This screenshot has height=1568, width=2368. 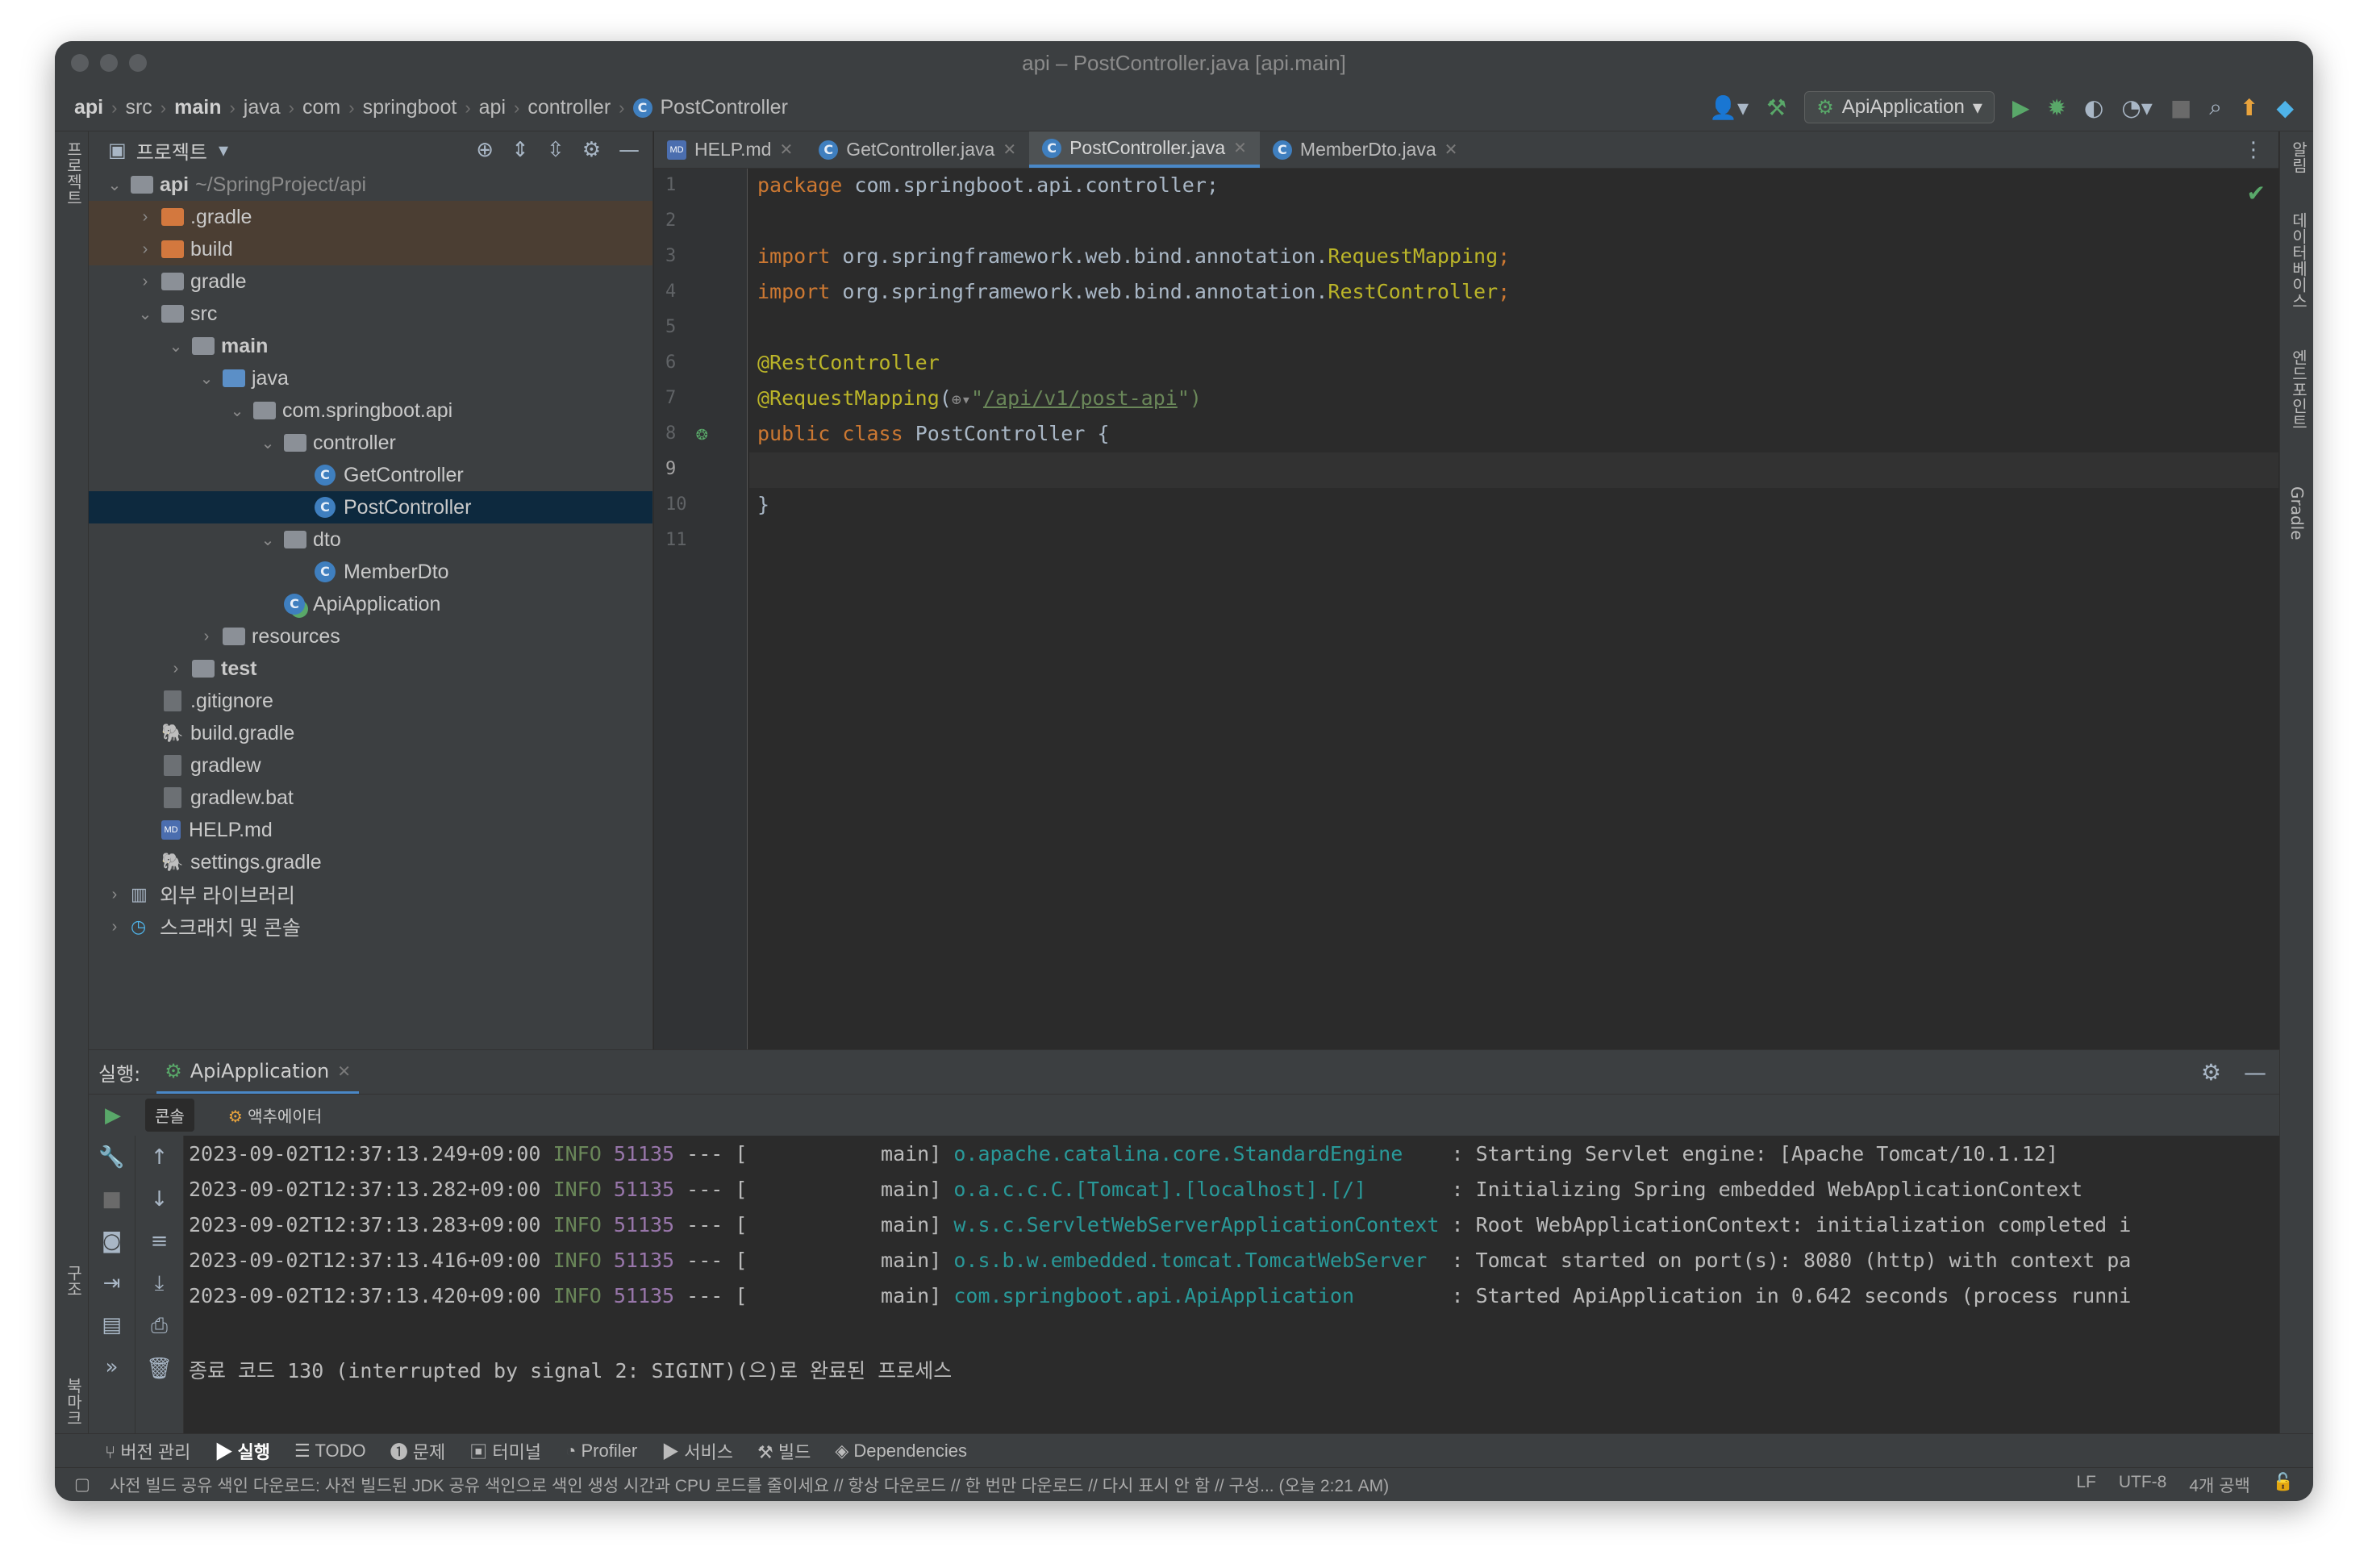 I want to click on string-literal: /api/v1/post-api, so click(x=1080, y=398).